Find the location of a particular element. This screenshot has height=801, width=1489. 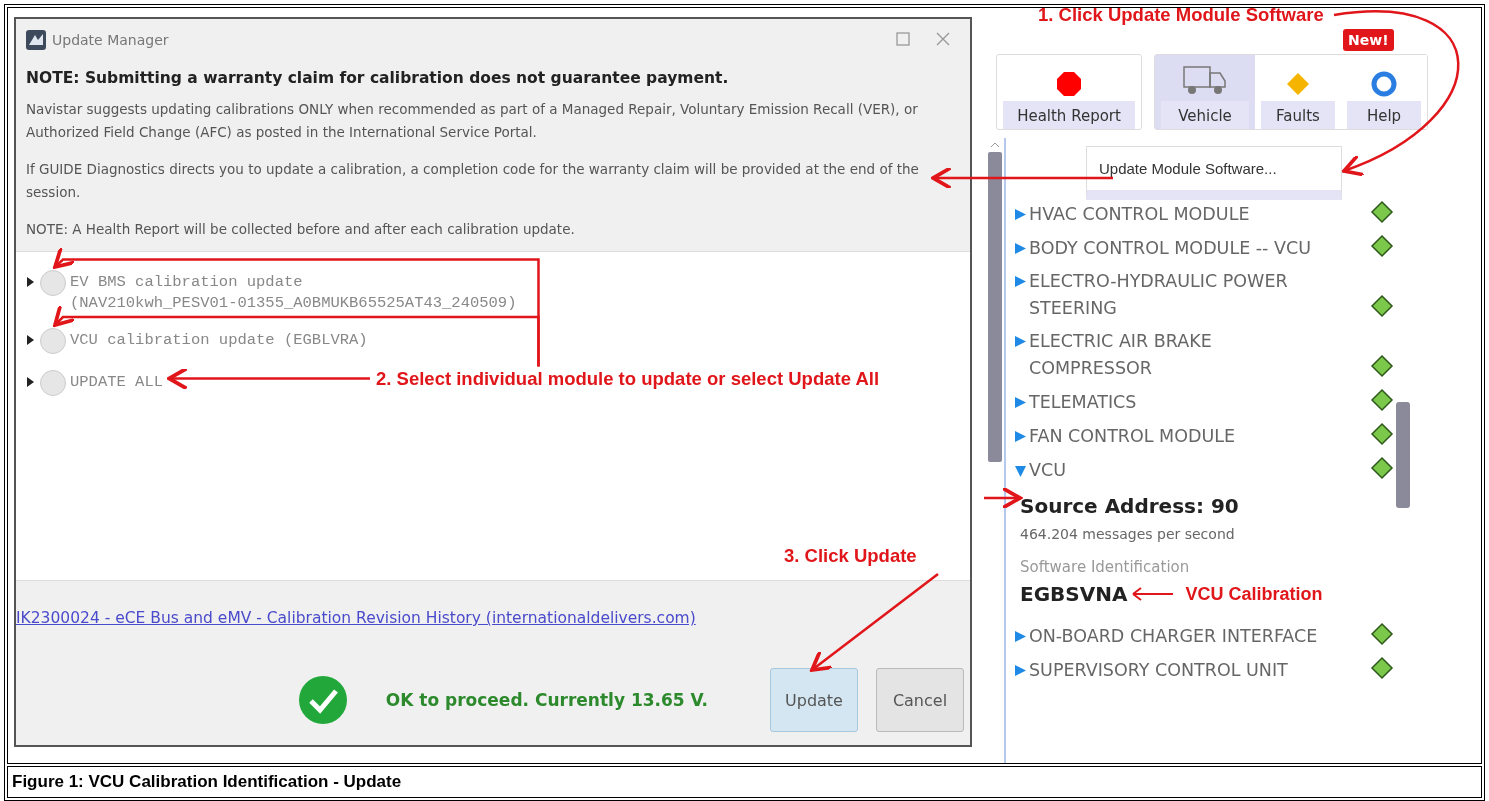

note-paragraph: NOTE: A Health Report will be collected before and after each calibration update. is located at coordinates (301, 229).